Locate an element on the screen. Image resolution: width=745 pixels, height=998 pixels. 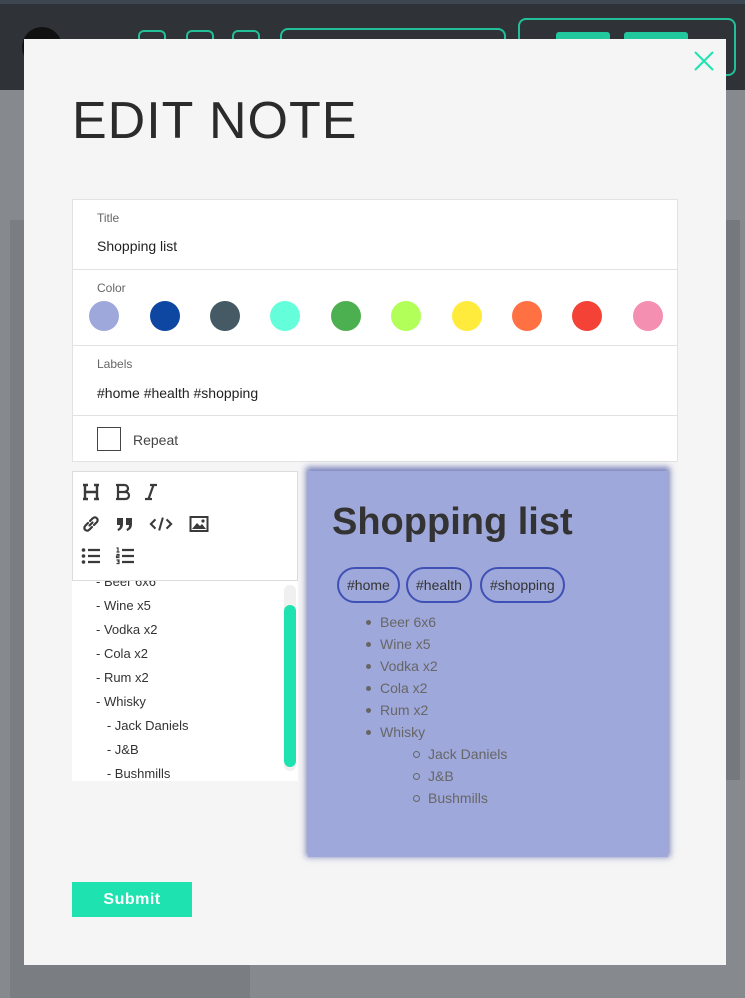
sub-list-item: Bushmills is located at coordinates (426, 798).